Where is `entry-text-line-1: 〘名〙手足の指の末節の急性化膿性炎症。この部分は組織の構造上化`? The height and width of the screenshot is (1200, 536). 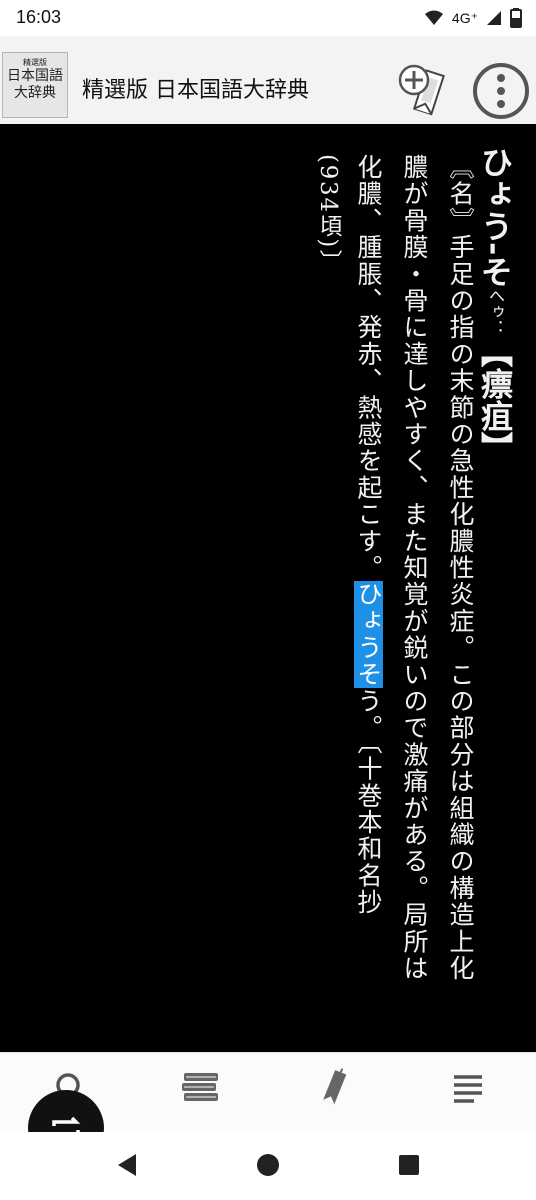
entry-text-line-1: 〘名〙手足の指の末節の急性化膿性炎症。この部分は組織の構造上化 is located at coordinates (460, 568).